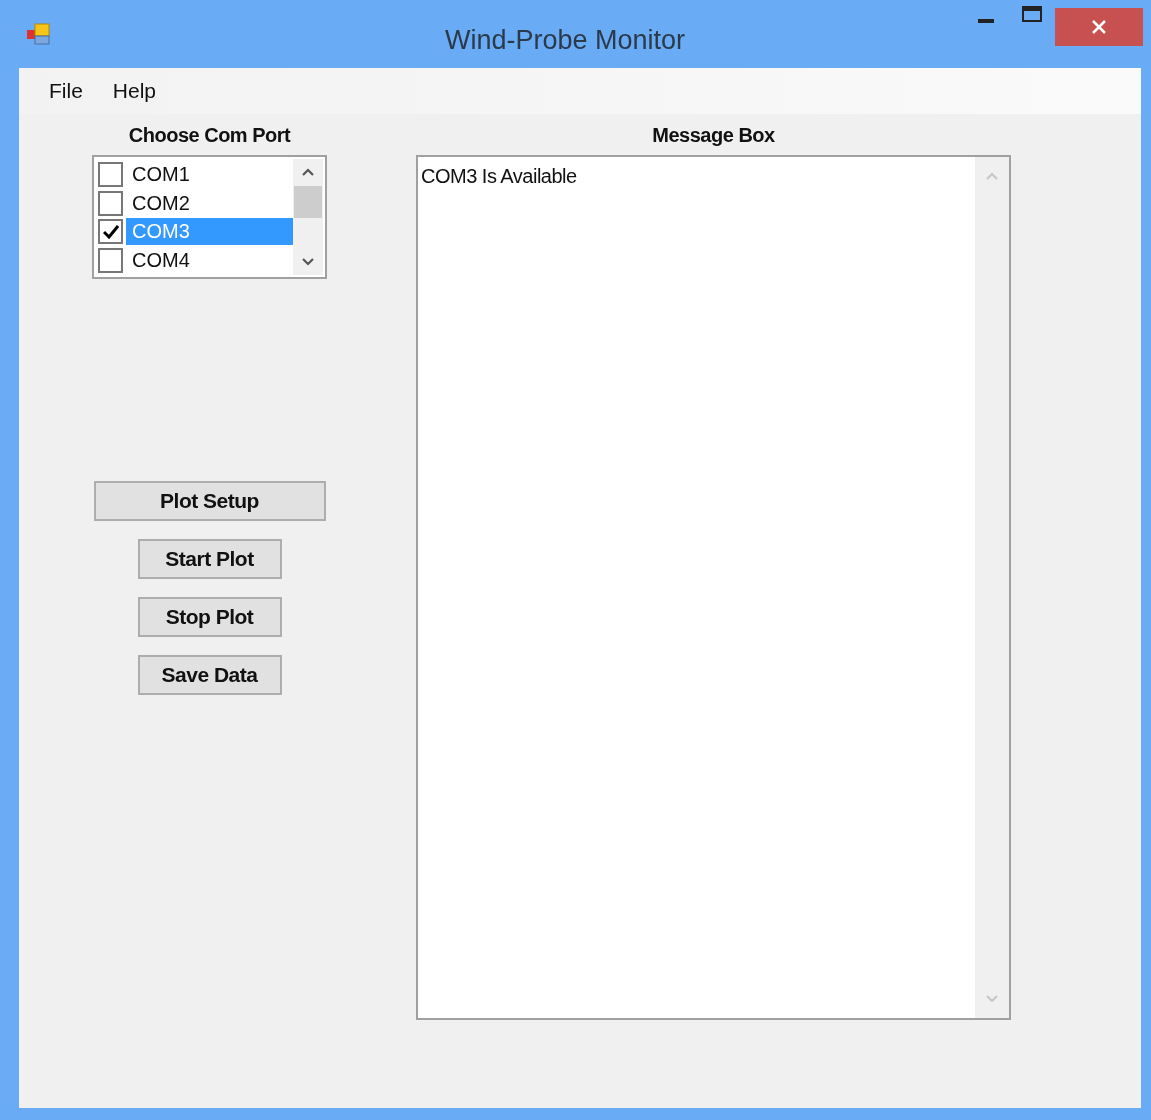 The height and width of the screenshot is (1120, 1151). I want to click on message-text: COM3 Is Available, so click(499, 176).